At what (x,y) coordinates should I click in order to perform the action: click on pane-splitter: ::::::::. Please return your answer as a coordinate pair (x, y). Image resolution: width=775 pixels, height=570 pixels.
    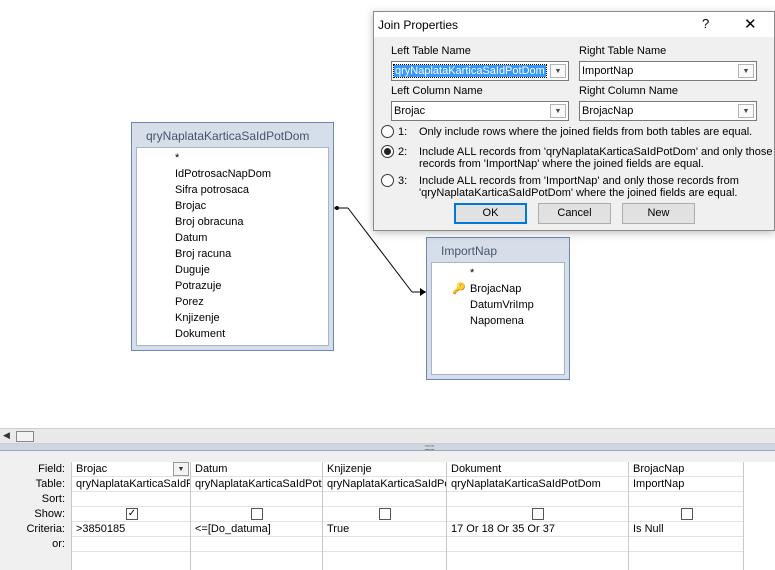
    Looking at the image, I should click on (387, 448).